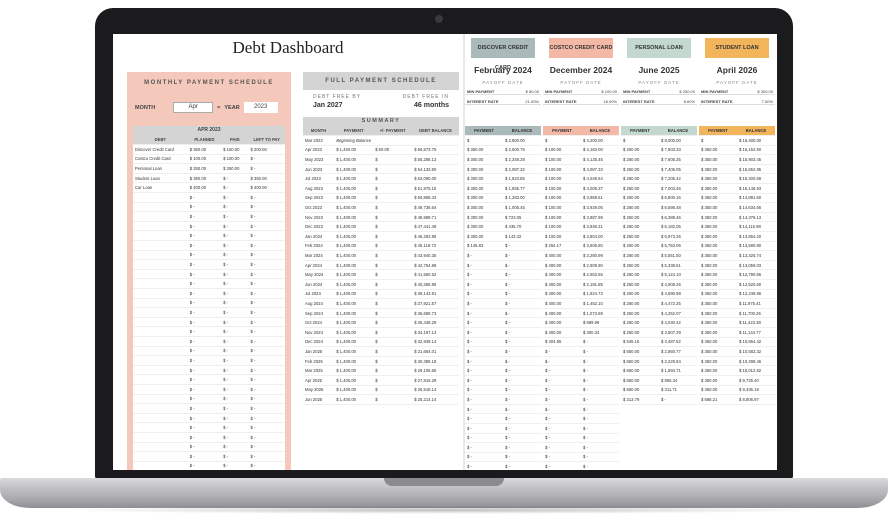  I want to click on table-cell: $ 1,005.45, so click(522, 207).